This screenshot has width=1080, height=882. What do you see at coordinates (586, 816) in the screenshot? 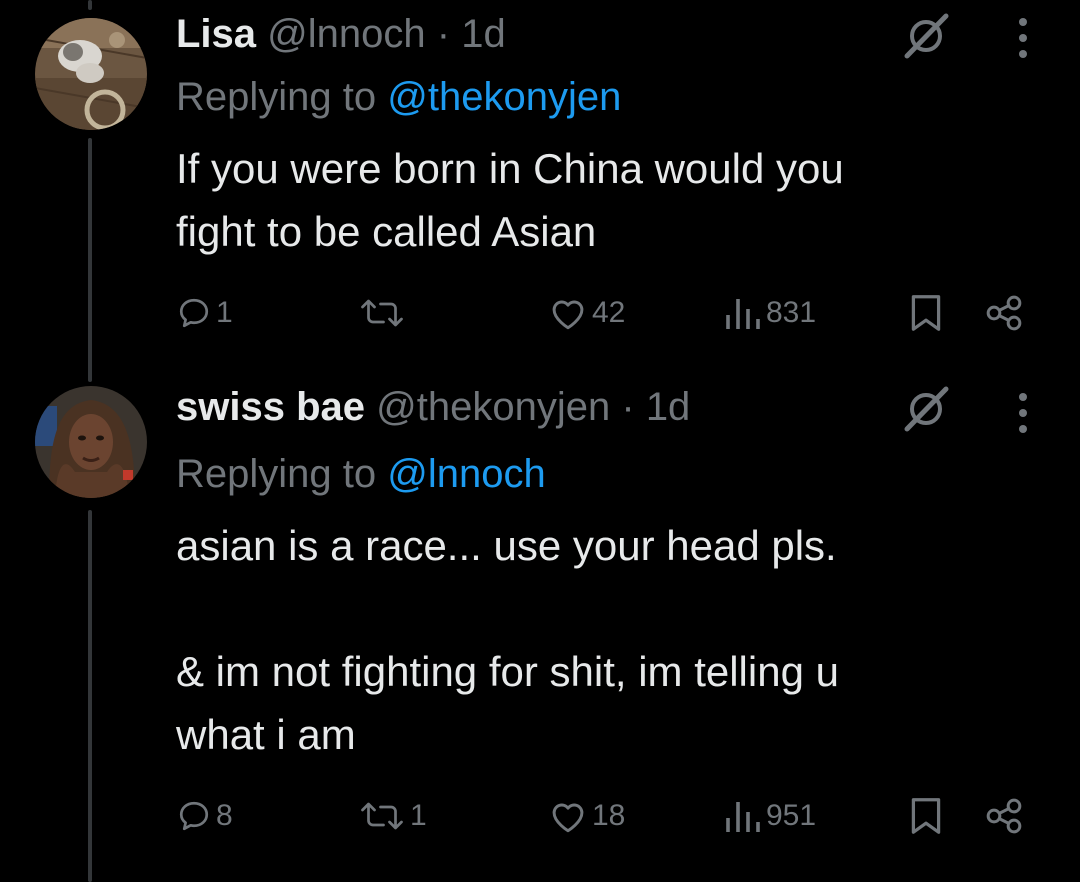
I see `like-button: 18` at bounding box center [586, 816].